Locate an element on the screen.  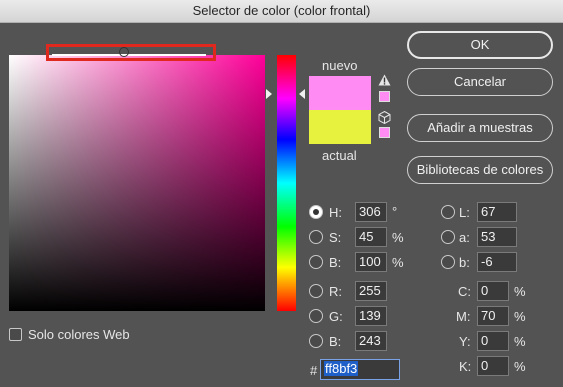
a-label: a: is located at coordinates (464, 237).